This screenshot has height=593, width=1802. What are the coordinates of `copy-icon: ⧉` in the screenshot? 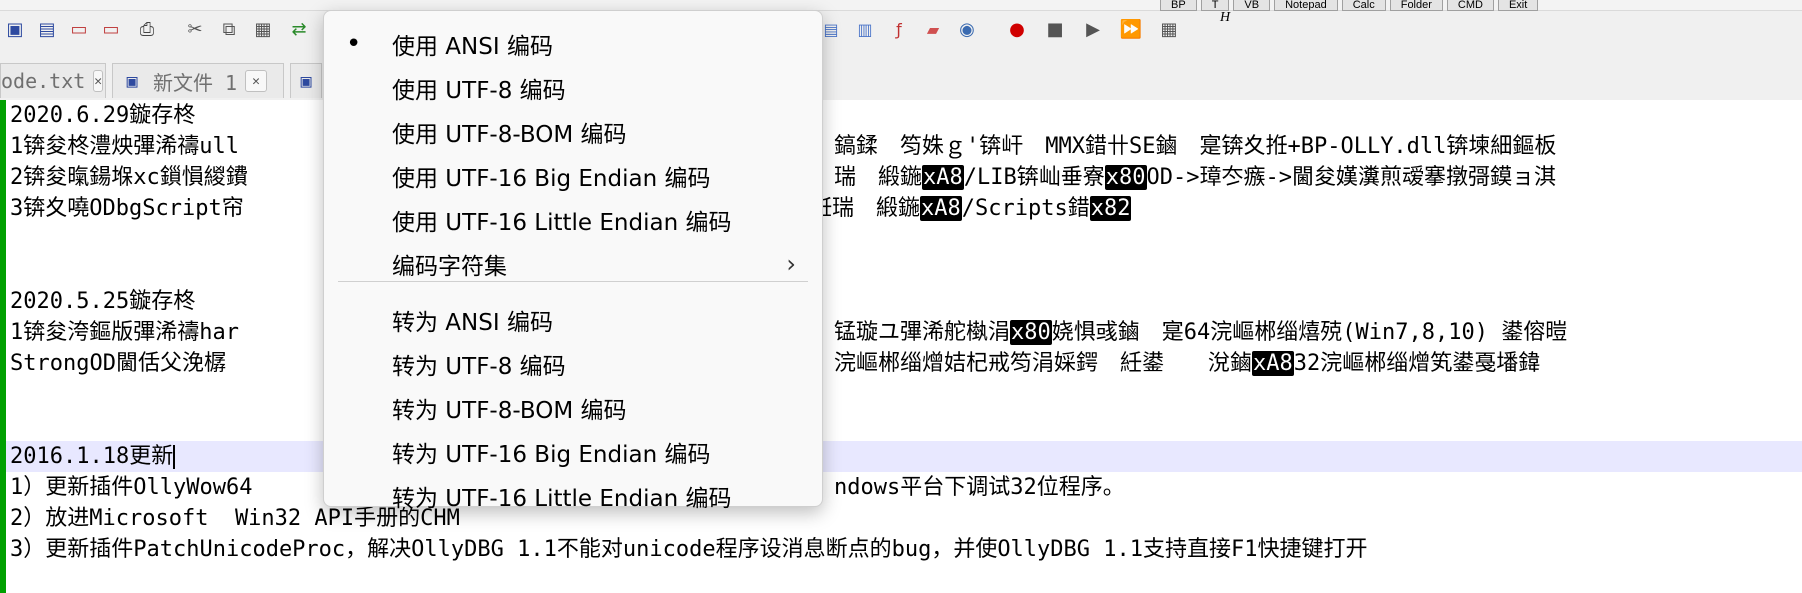 It's located at (229, 29).